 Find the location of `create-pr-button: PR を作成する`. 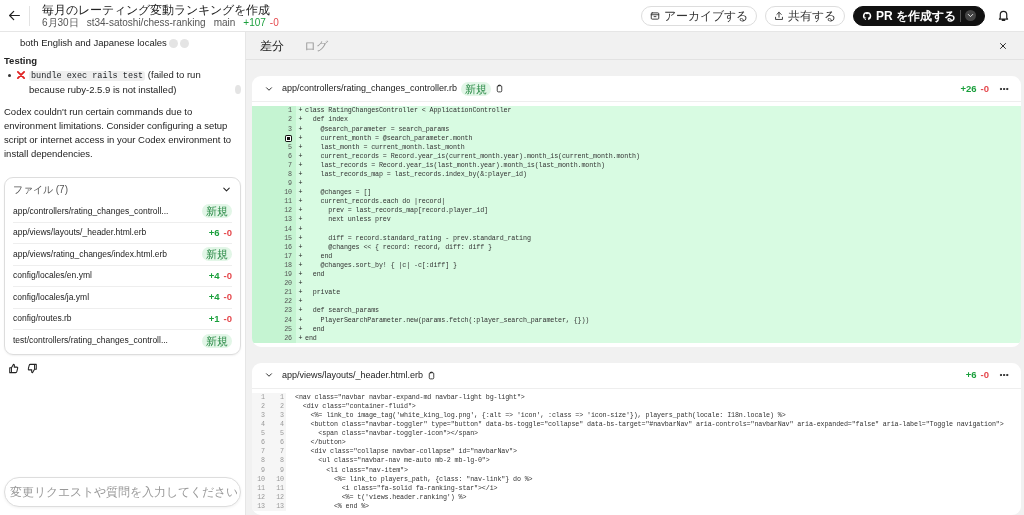

create-pr-button: PR を作成する is located at coordinates (919, 15).